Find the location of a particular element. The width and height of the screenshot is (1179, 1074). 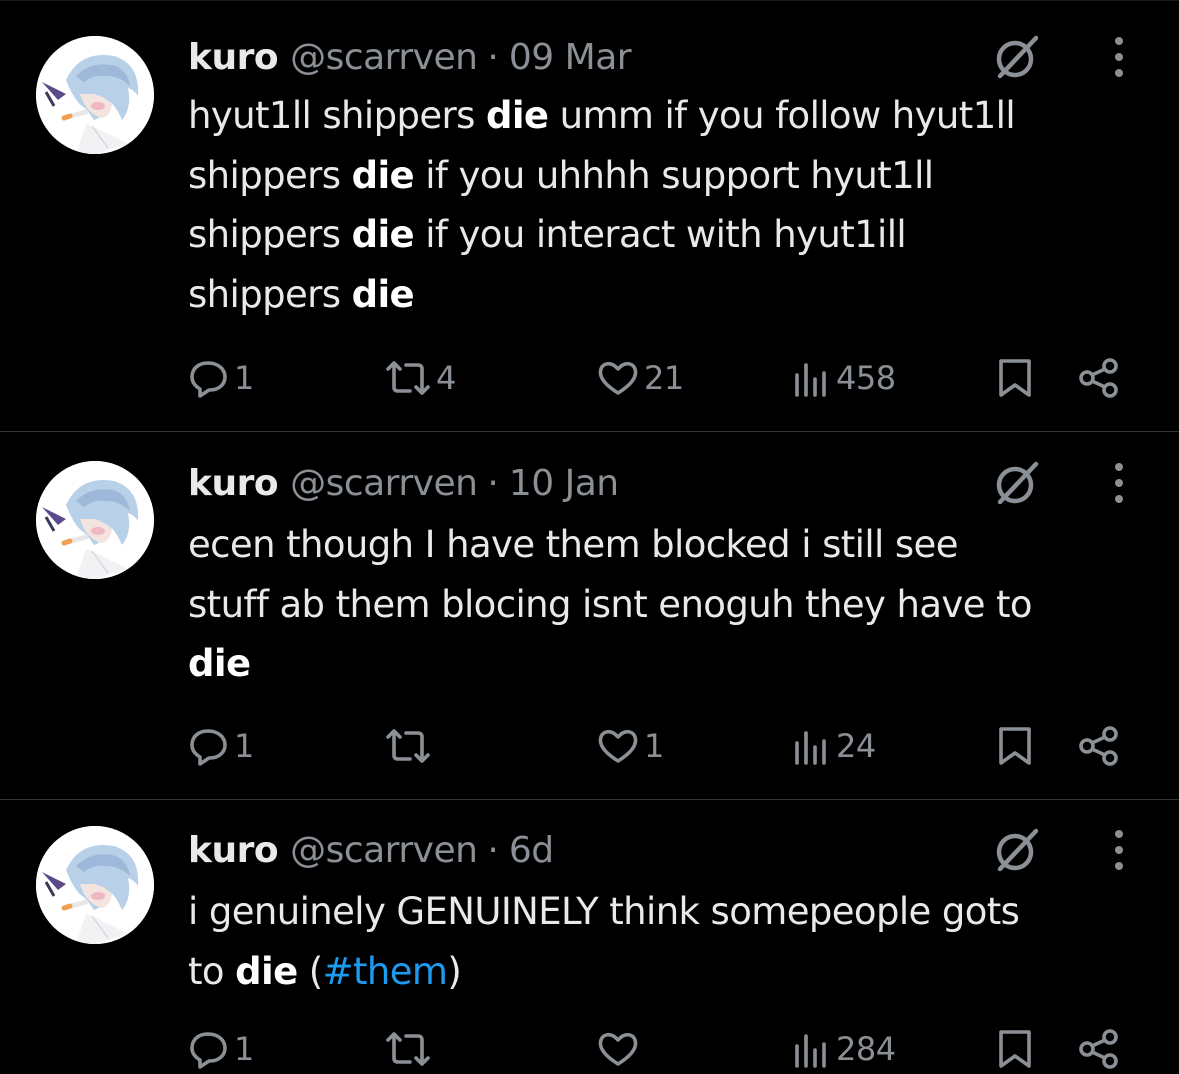

repost-button: 4 is located at coordinates (420, 378).